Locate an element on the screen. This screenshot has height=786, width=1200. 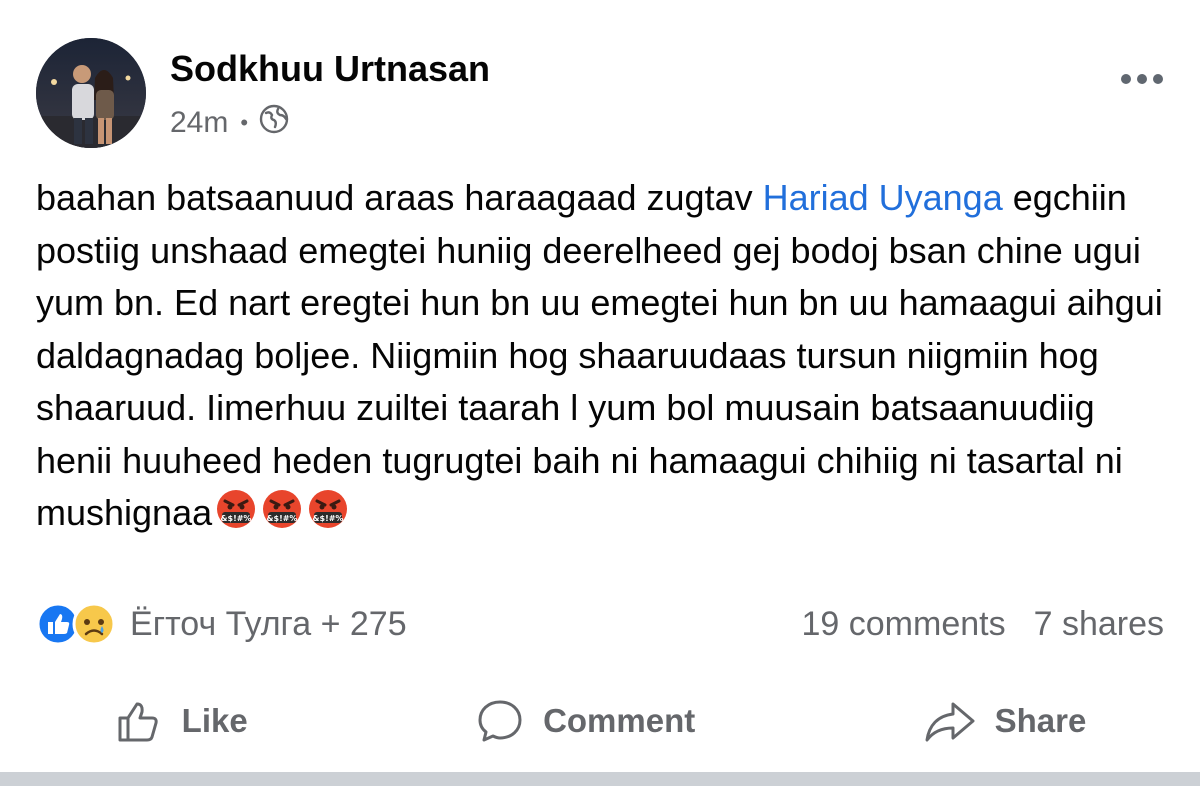
reactions-text: Ёгточ Тулга + 275 is located at coordinates (268, 623).